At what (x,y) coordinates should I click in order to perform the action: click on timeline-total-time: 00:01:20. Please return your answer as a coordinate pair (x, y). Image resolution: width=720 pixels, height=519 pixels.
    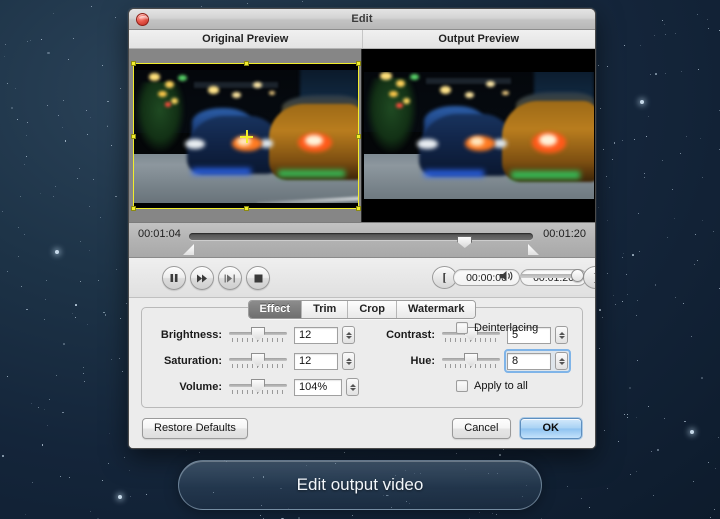
    Looking at the image, I should click on (564, 234).